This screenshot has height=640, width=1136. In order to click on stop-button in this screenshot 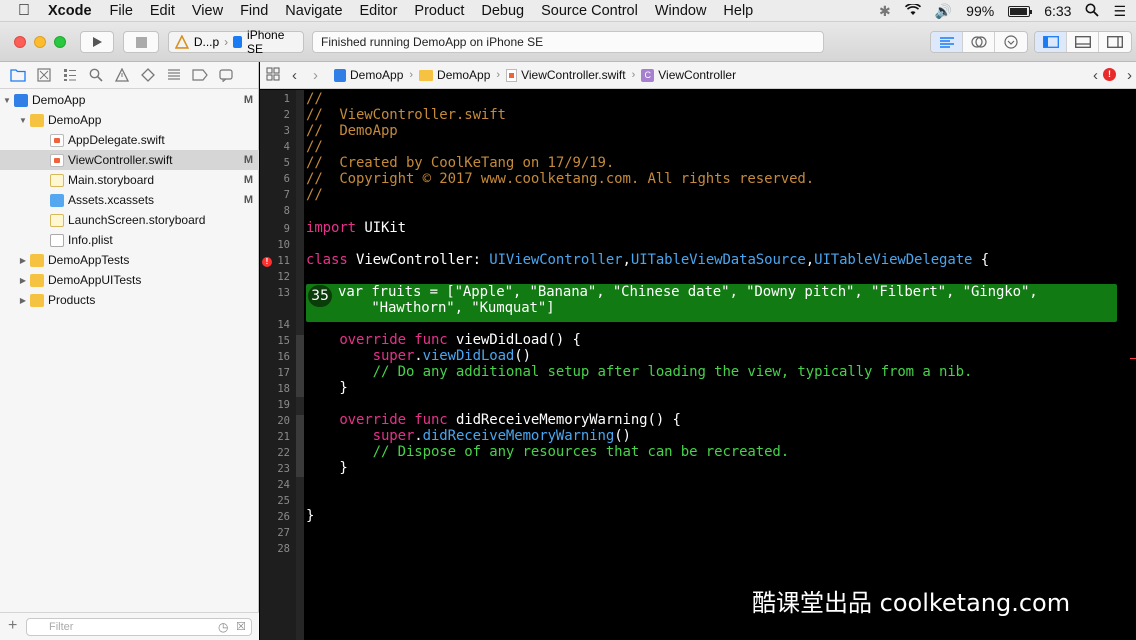, I will do `click(141, 42)`.